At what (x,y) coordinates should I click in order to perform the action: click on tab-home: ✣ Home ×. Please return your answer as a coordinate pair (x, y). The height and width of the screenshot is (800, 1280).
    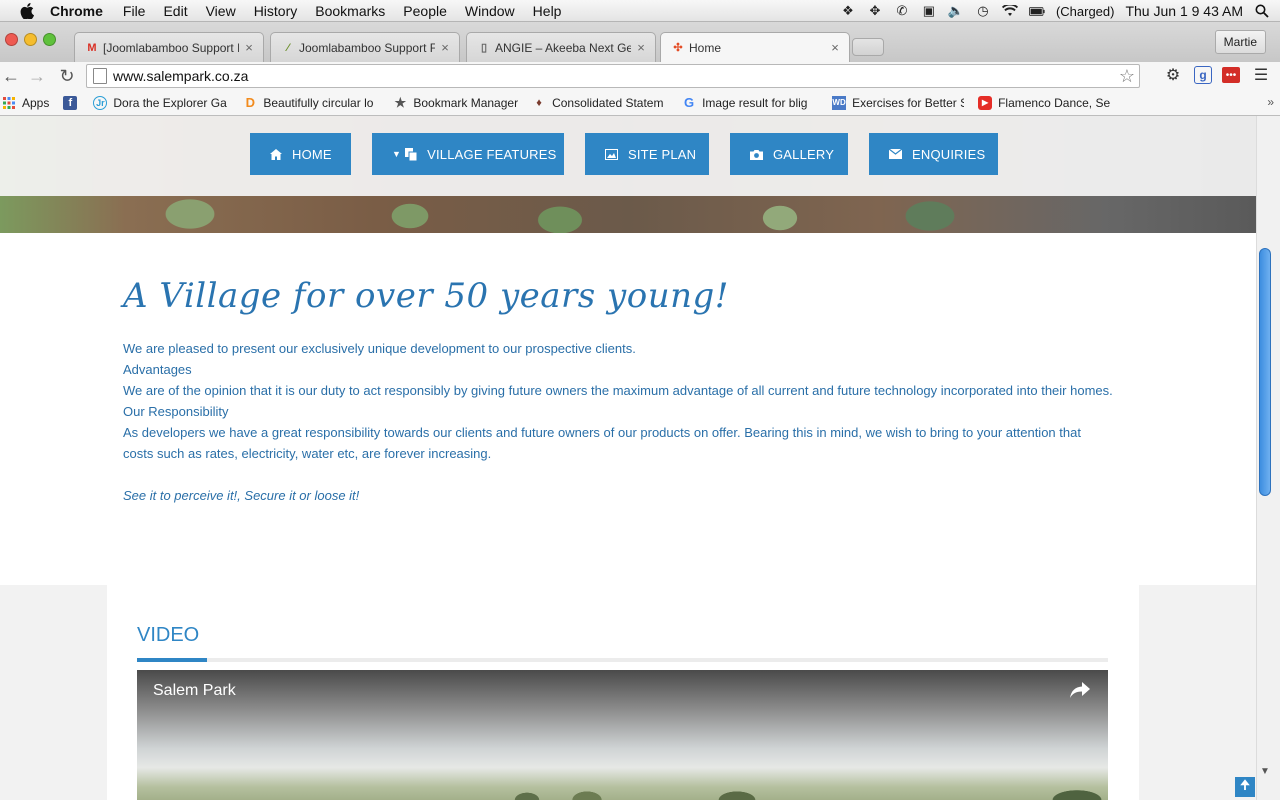
    Looking at the image, I should click on (755, 47).